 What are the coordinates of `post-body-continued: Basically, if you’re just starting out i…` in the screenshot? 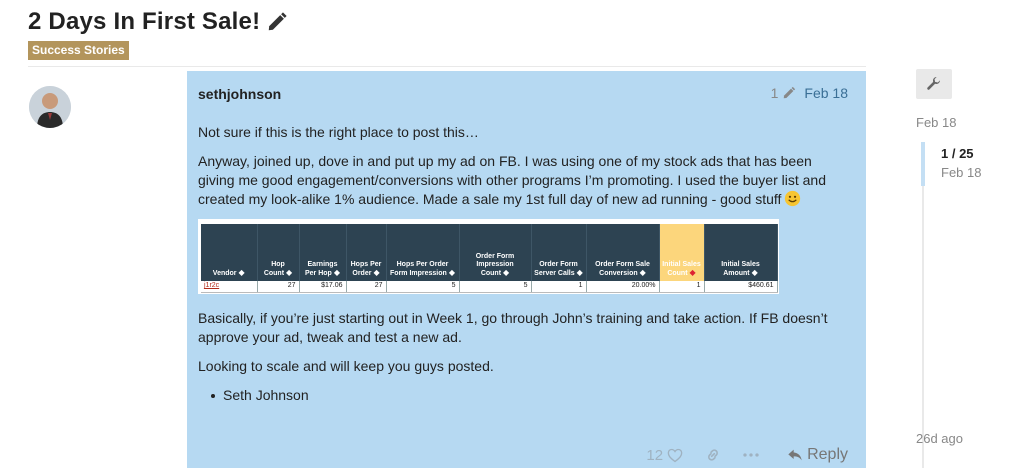 It's located at (523, 357).